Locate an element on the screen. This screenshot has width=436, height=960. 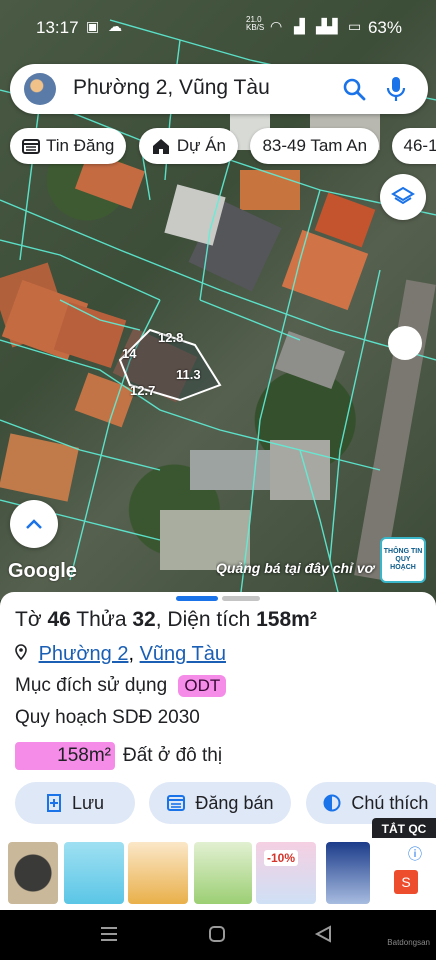
chip-du-an: Dự Án is located at coordinates (188, 146).